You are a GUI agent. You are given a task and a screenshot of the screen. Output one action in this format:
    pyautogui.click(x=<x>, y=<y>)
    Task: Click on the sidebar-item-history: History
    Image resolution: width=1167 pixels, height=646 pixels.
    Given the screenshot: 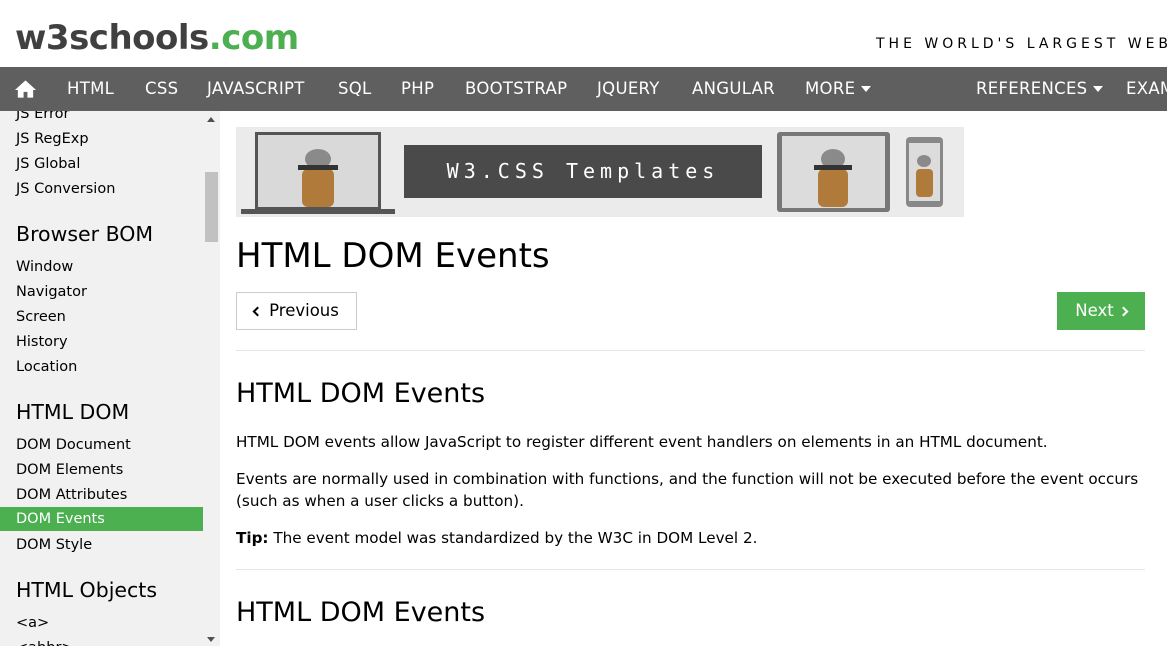 What is the action you would take?
    pyautogui.click(x=42, y=342)
    